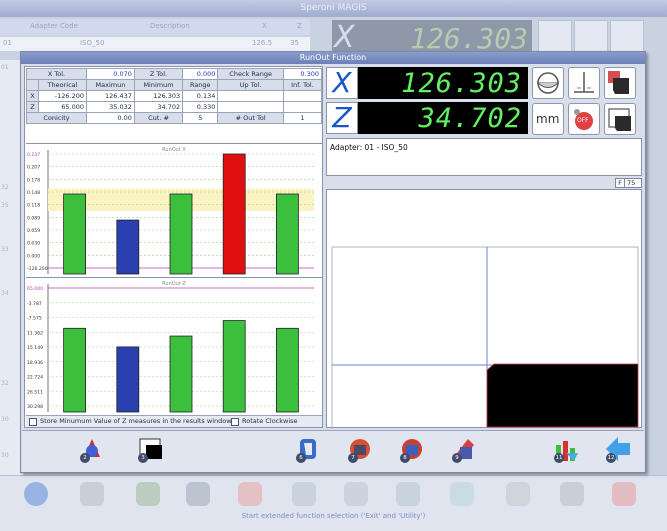 The height and width of the screenshot is (531, 667). What do you see at coordinates (235, 422) in the screenshot?
I see `rotate-clockwise-checkbox` at bounding box center [235, 422].